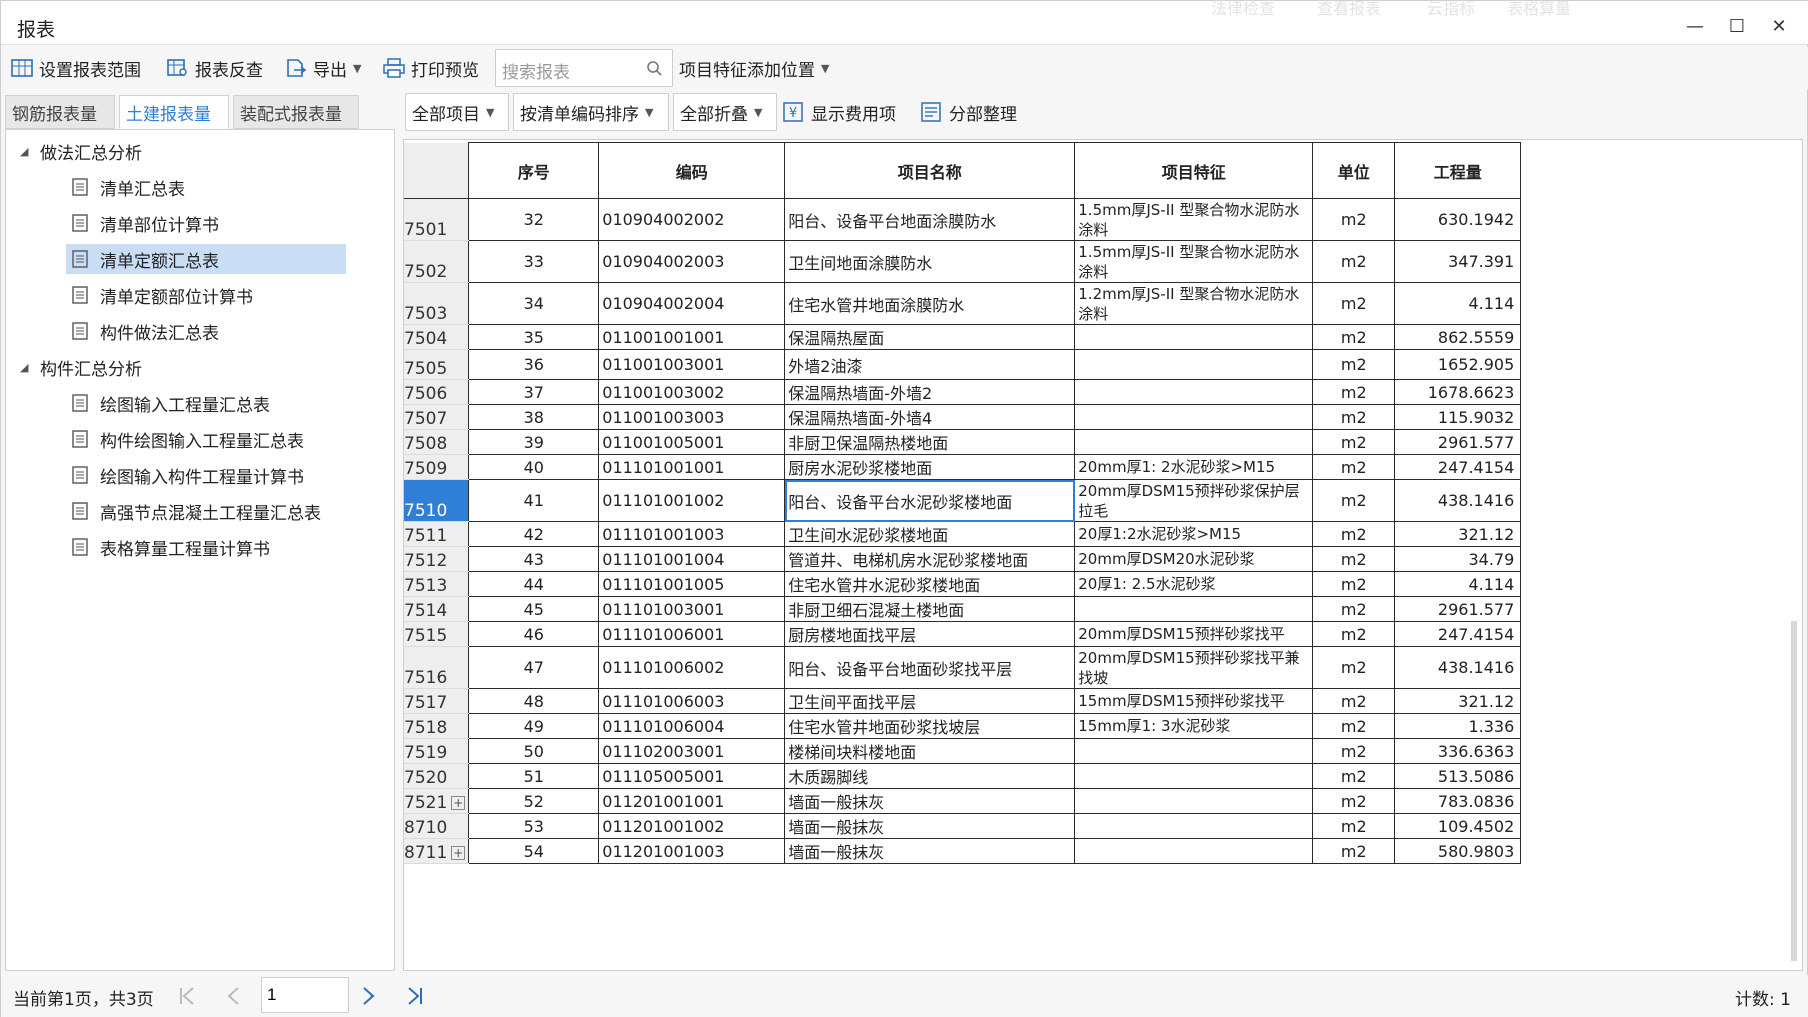 The width and height of the screenshot is (1808, 1017). What do you see at coordinates (1458, 751) in the screenshot?
I see `cell-quantity: 336.6363` at bounding box center [1458, 751].